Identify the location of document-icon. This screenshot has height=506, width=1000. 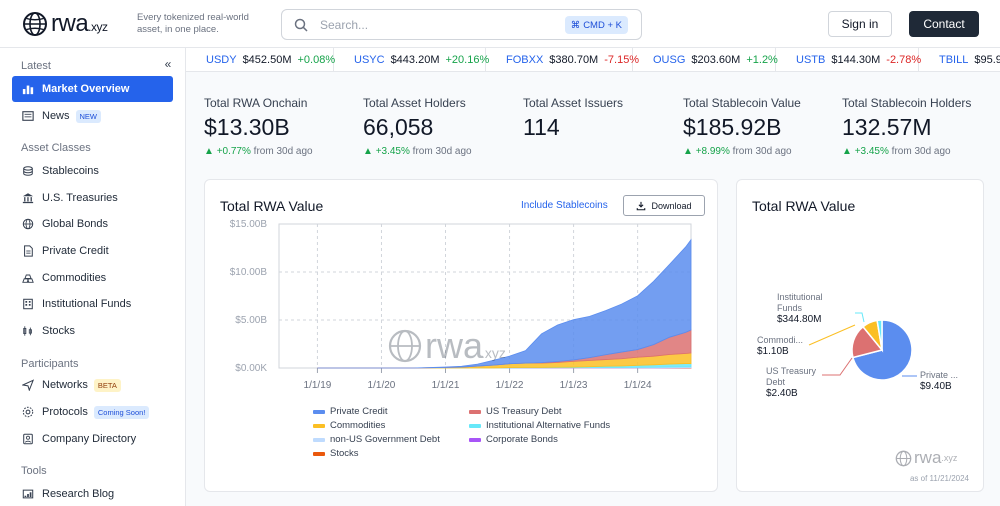
(28, 251).